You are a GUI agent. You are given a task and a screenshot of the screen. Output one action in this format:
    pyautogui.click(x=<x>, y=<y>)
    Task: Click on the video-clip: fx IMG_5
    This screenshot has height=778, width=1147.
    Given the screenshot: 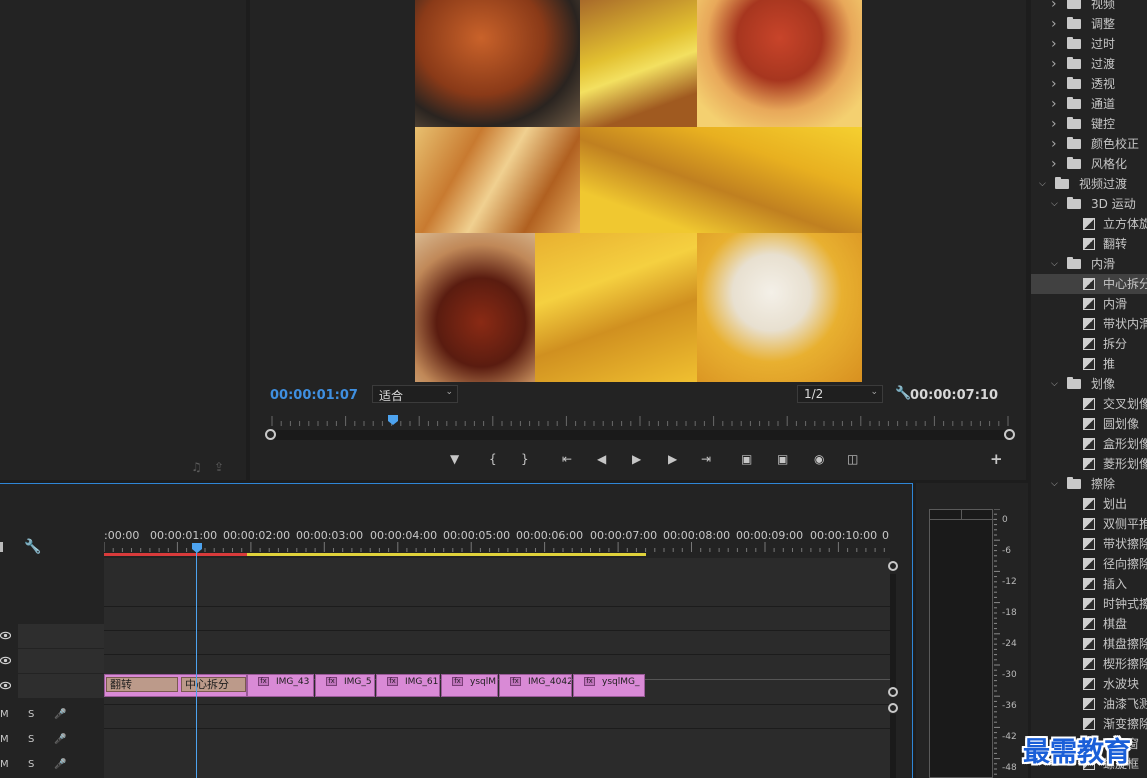 What is the action you would take?
    pyautogui.click(x=345, y=685)
    